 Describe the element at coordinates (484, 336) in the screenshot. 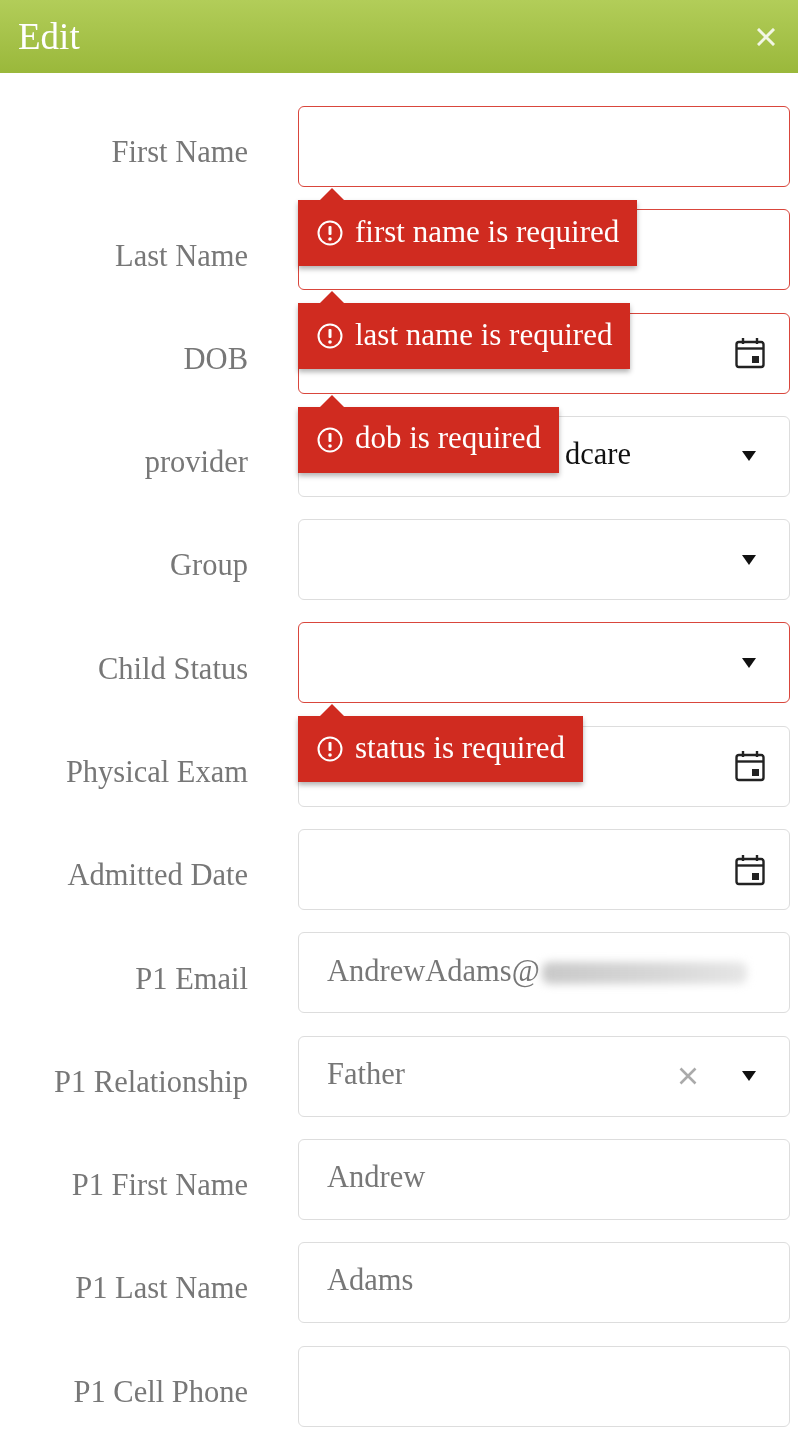

I see `error-message: last name is required` at that location.